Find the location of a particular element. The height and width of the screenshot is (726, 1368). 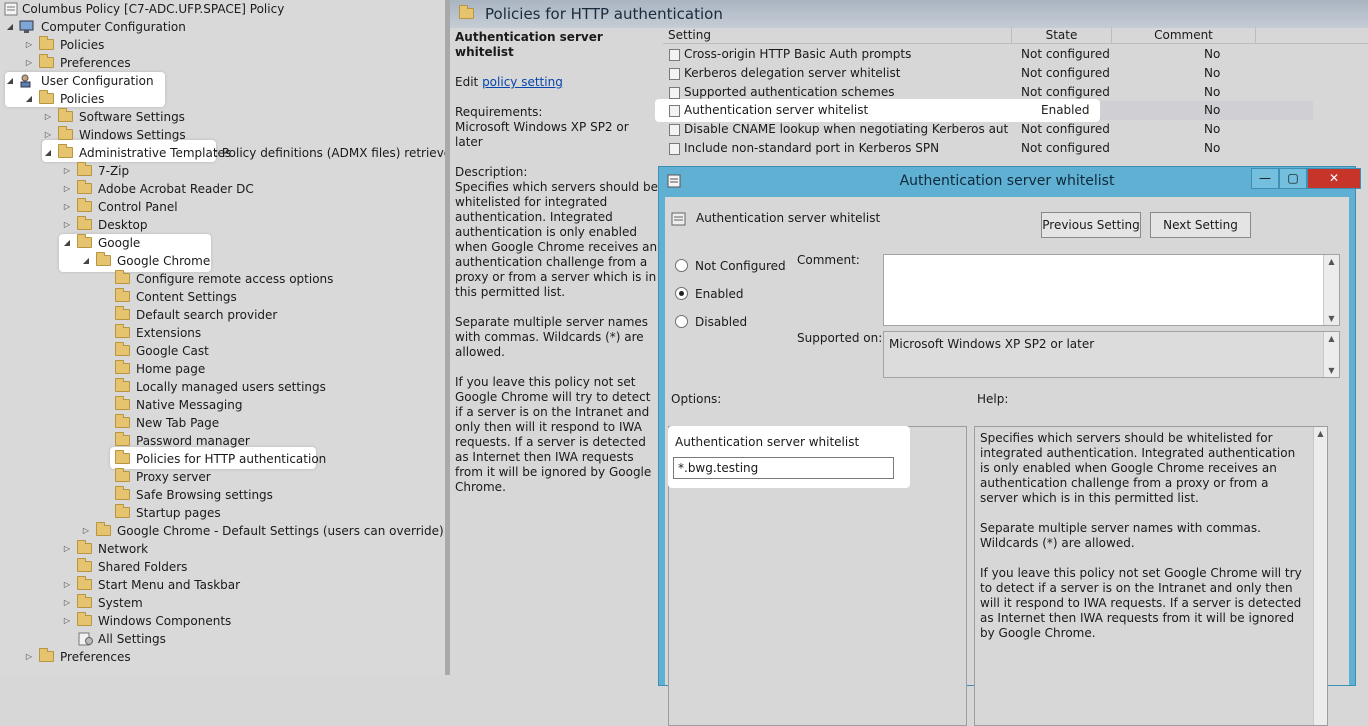

computer-icon is located at coordinates (26, 26).